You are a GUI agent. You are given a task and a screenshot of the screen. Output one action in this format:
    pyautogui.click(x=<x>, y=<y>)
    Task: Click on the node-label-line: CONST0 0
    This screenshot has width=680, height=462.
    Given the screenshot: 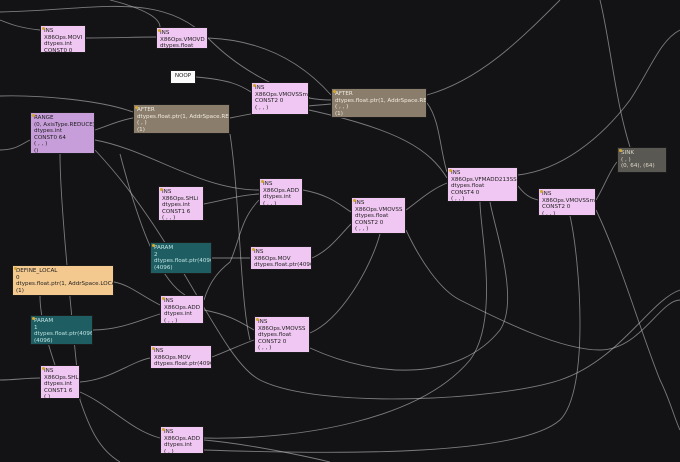 What is the action you would take?
    pyautogui.click(x=58, y=50)
    